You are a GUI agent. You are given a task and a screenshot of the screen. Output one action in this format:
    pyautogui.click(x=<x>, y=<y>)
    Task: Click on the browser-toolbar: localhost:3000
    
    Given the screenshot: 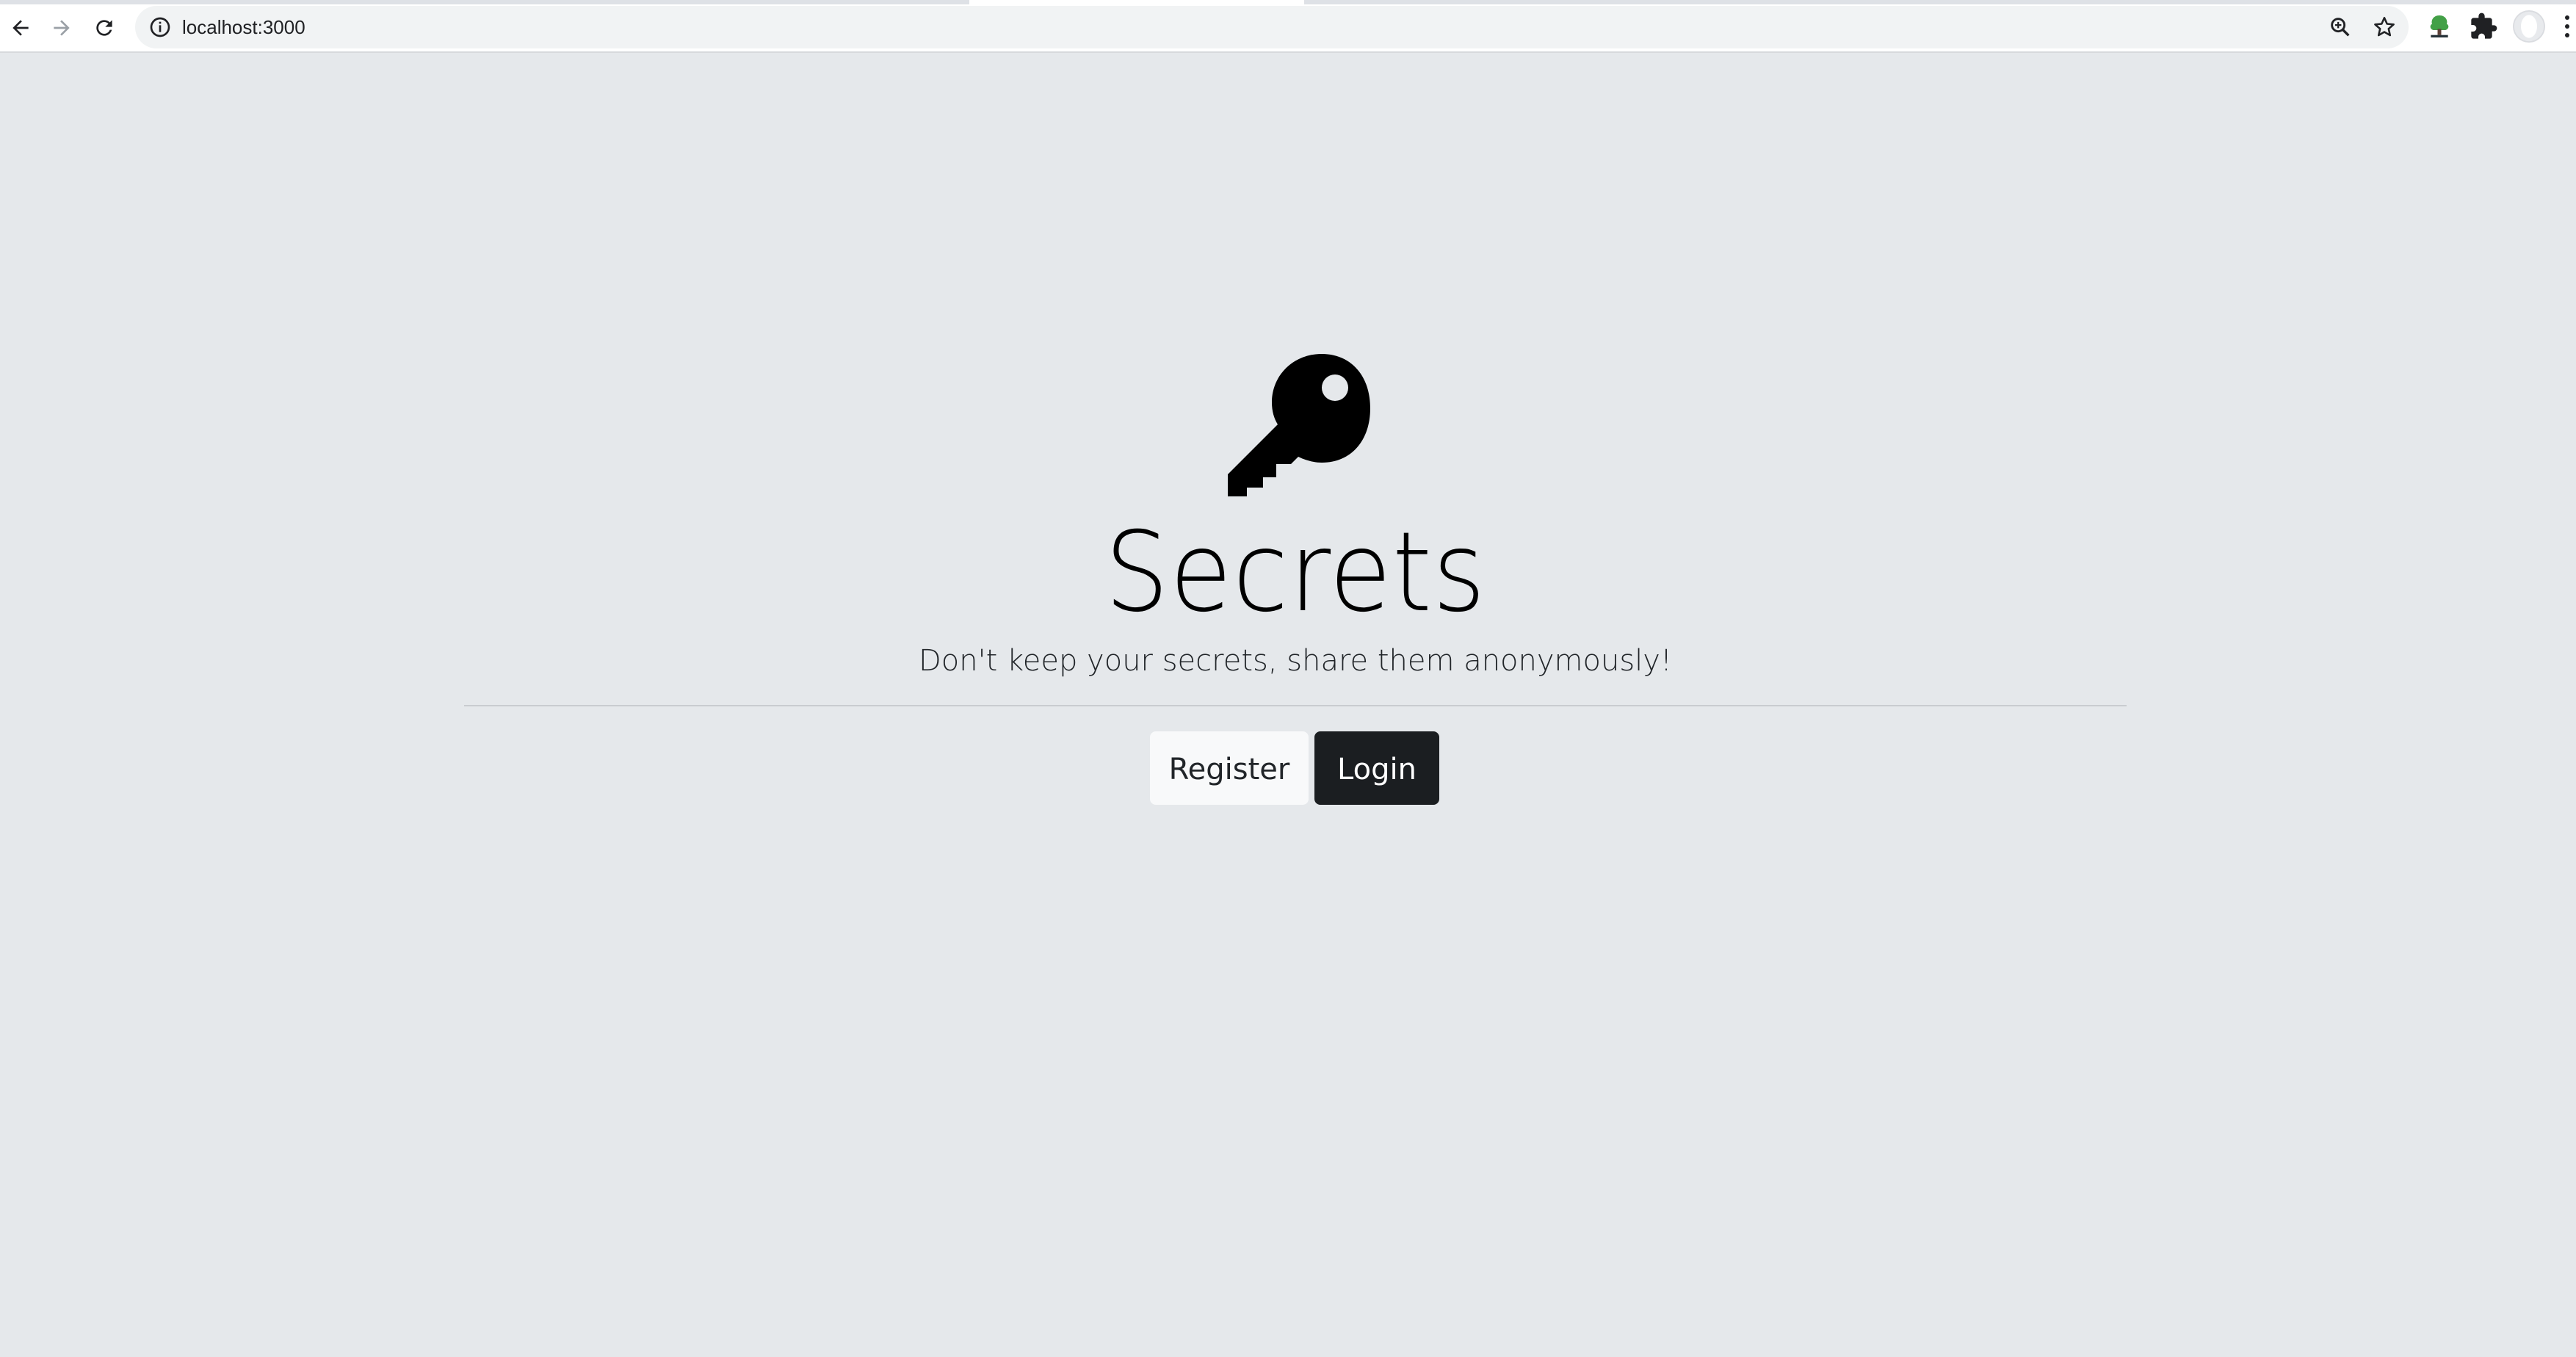 What is the action you would take?
    pyautogui.click(x=1288, y=26)
    